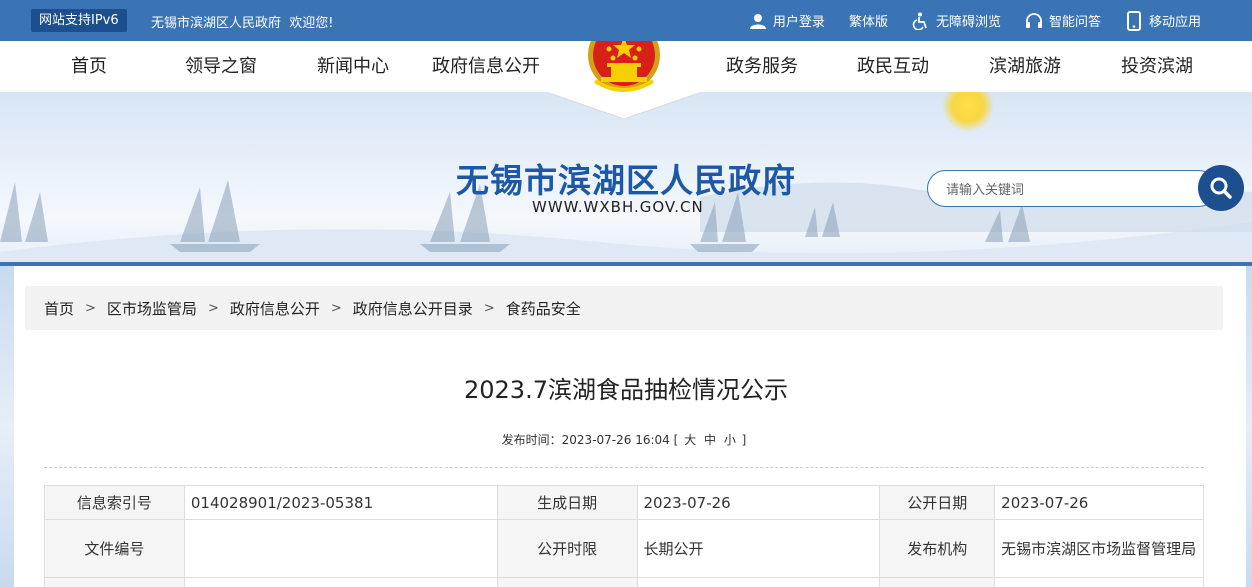  I want to click on accessibility-icon, so click(921, 21).